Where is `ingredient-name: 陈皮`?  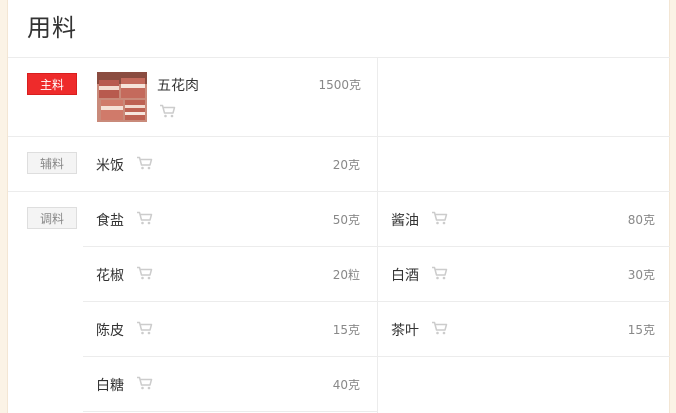 ingredient-name: 陈皮 is located at coordinates (110, 330).